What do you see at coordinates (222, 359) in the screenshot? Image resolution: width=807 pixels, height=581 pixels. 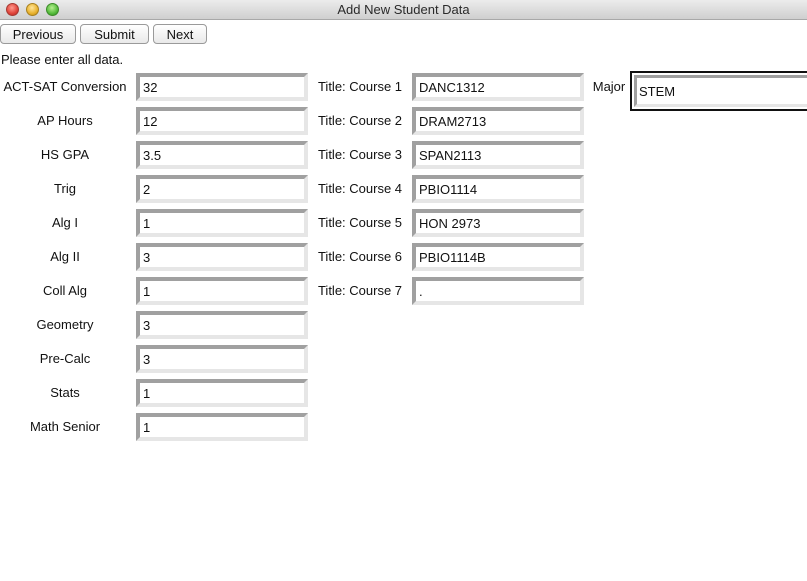 I see `pre-calc-field` at bounding box center [222, 359].